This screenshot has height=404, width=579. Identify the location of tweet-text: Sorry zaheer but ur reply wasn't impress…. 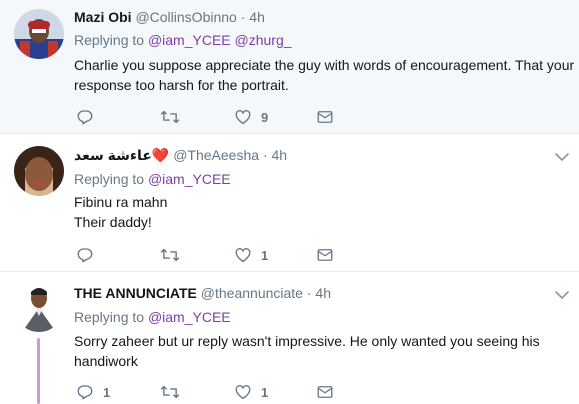
(319, 351).